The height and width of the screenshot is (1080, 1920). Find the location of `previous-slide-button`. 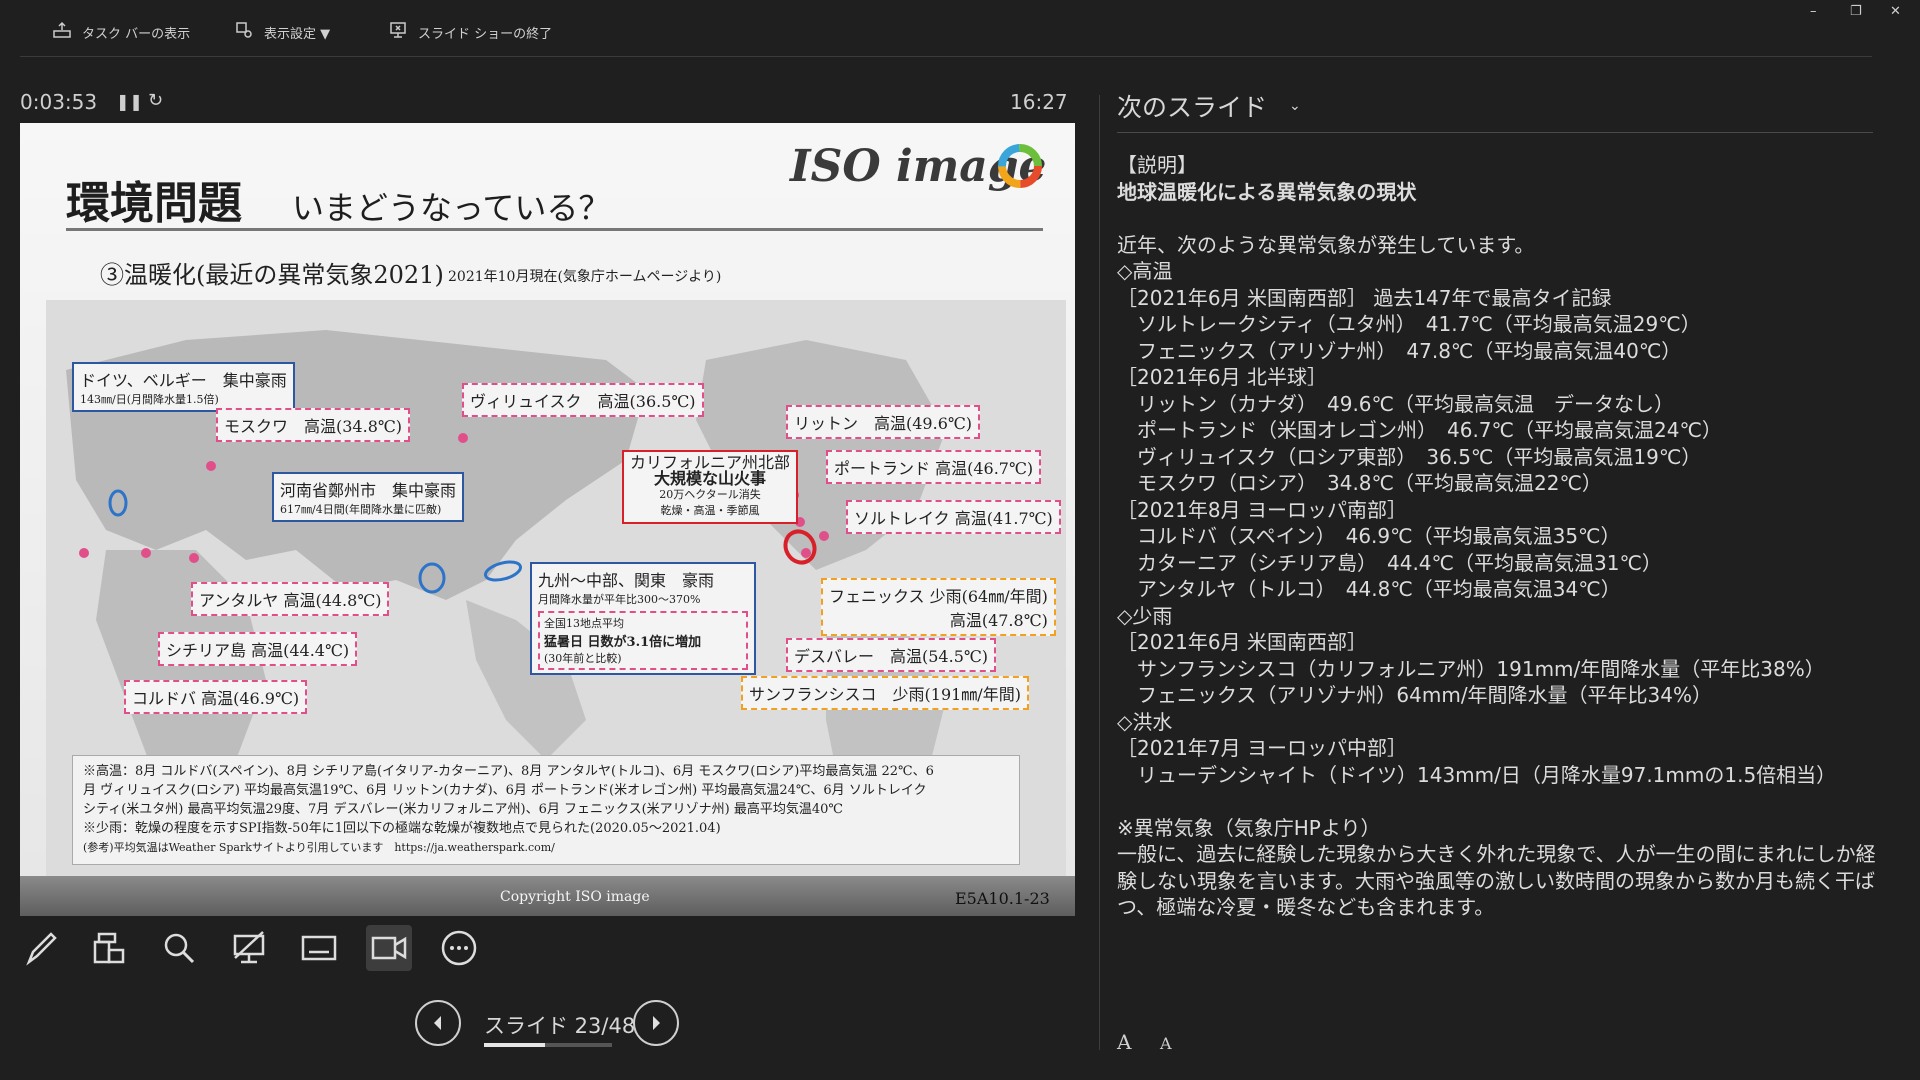

previous-slide-button is located at coordinates (438, 1023).